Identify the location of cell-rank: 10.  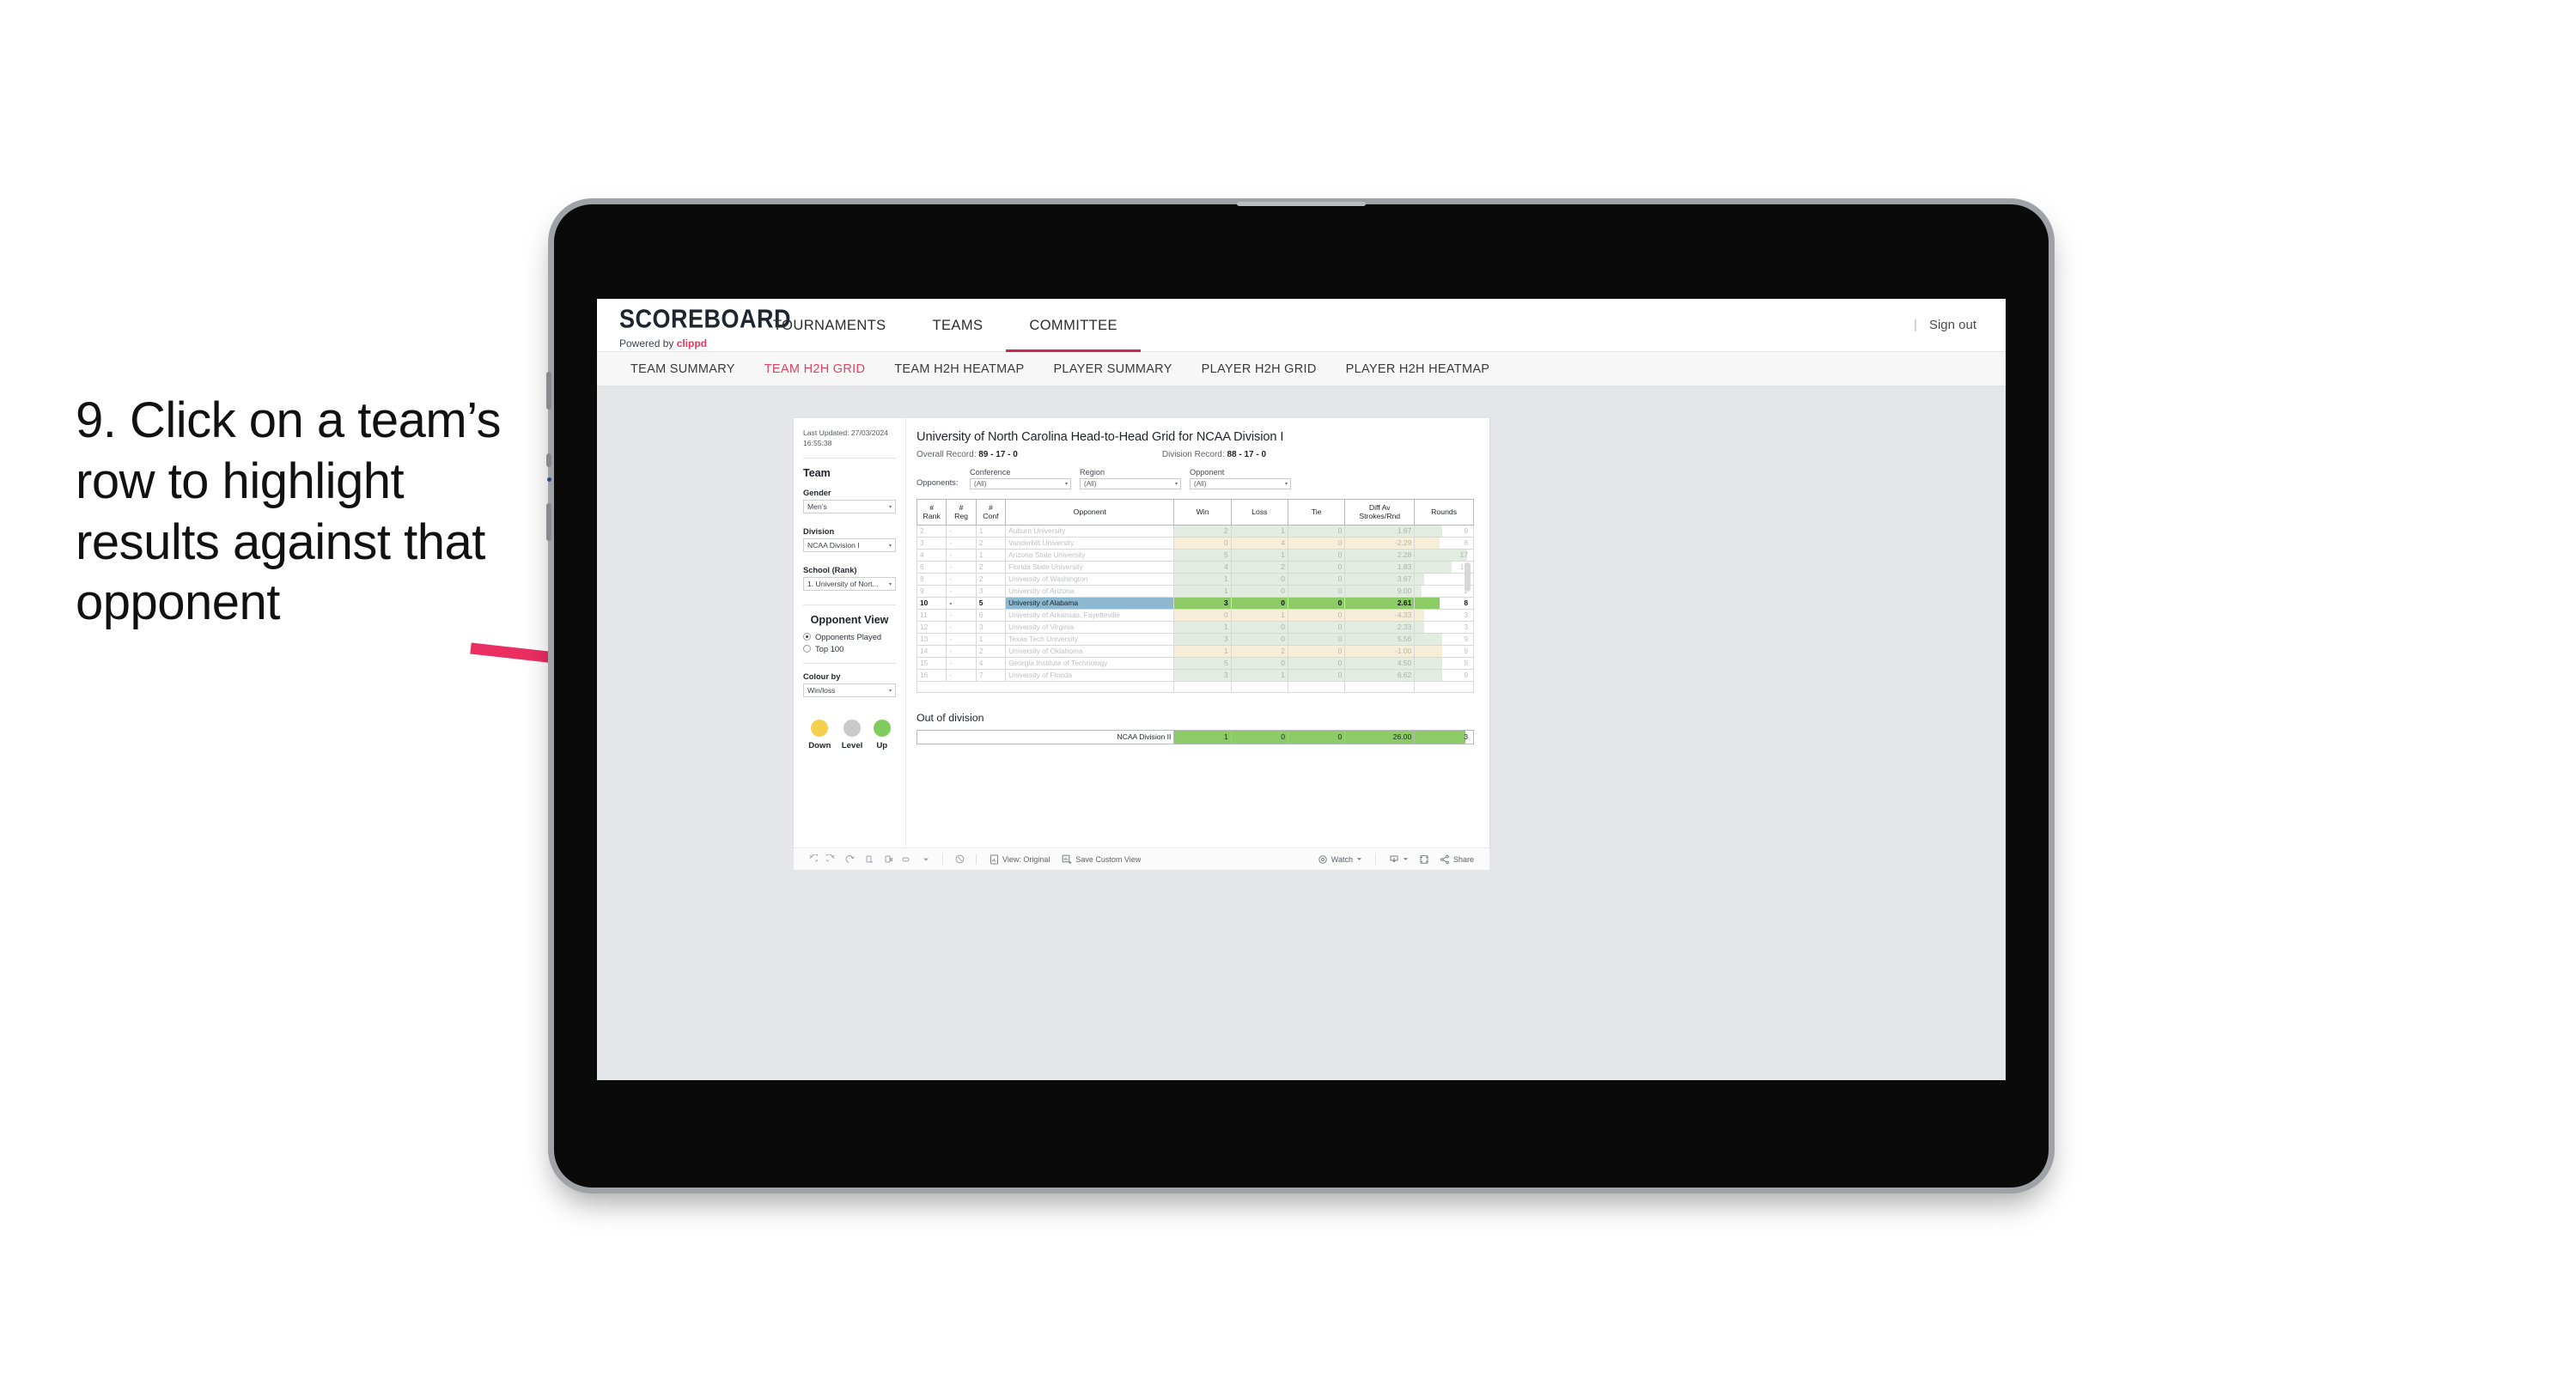
(931, 603).